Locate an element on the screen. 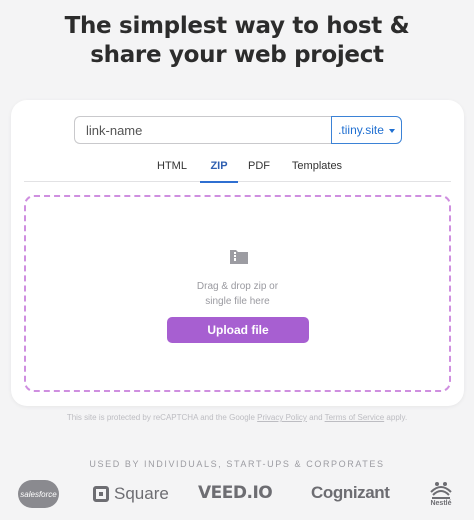 This screenshot has height=520, width=474. link-name-input is located at coordinates (203, 130).